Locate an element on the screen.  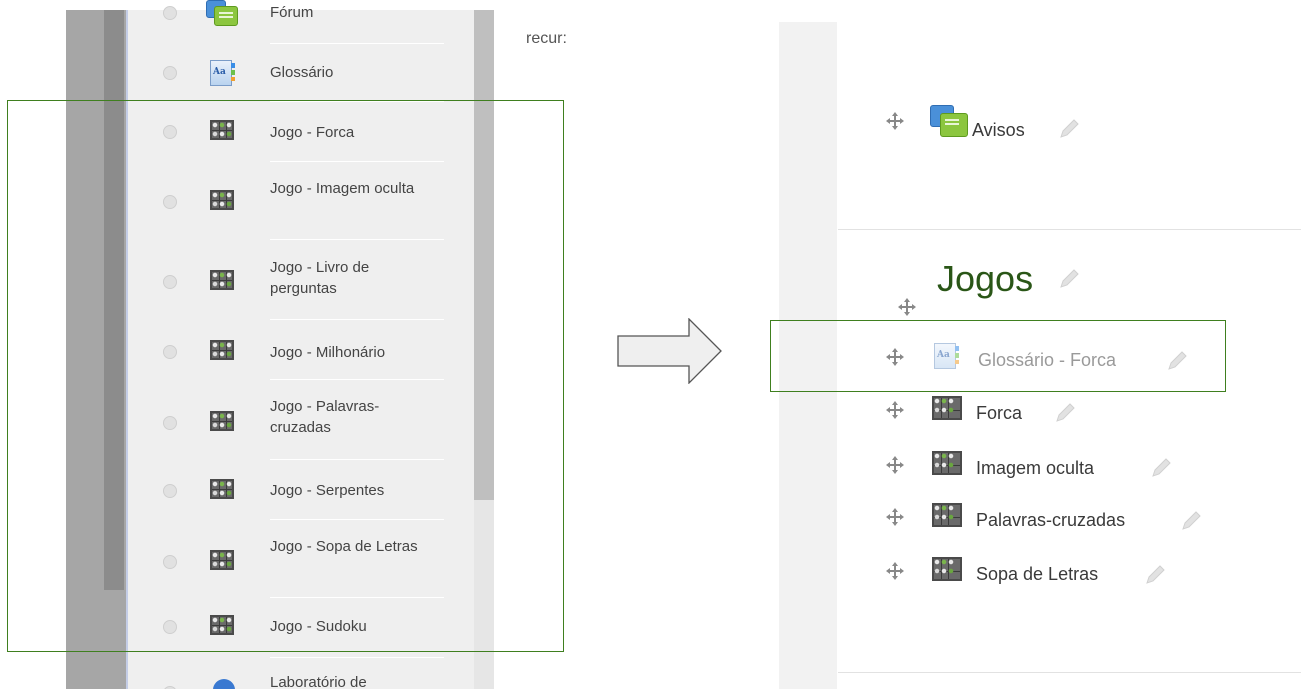
module-option-forum: Fórum is located at coordinates (301, 22).